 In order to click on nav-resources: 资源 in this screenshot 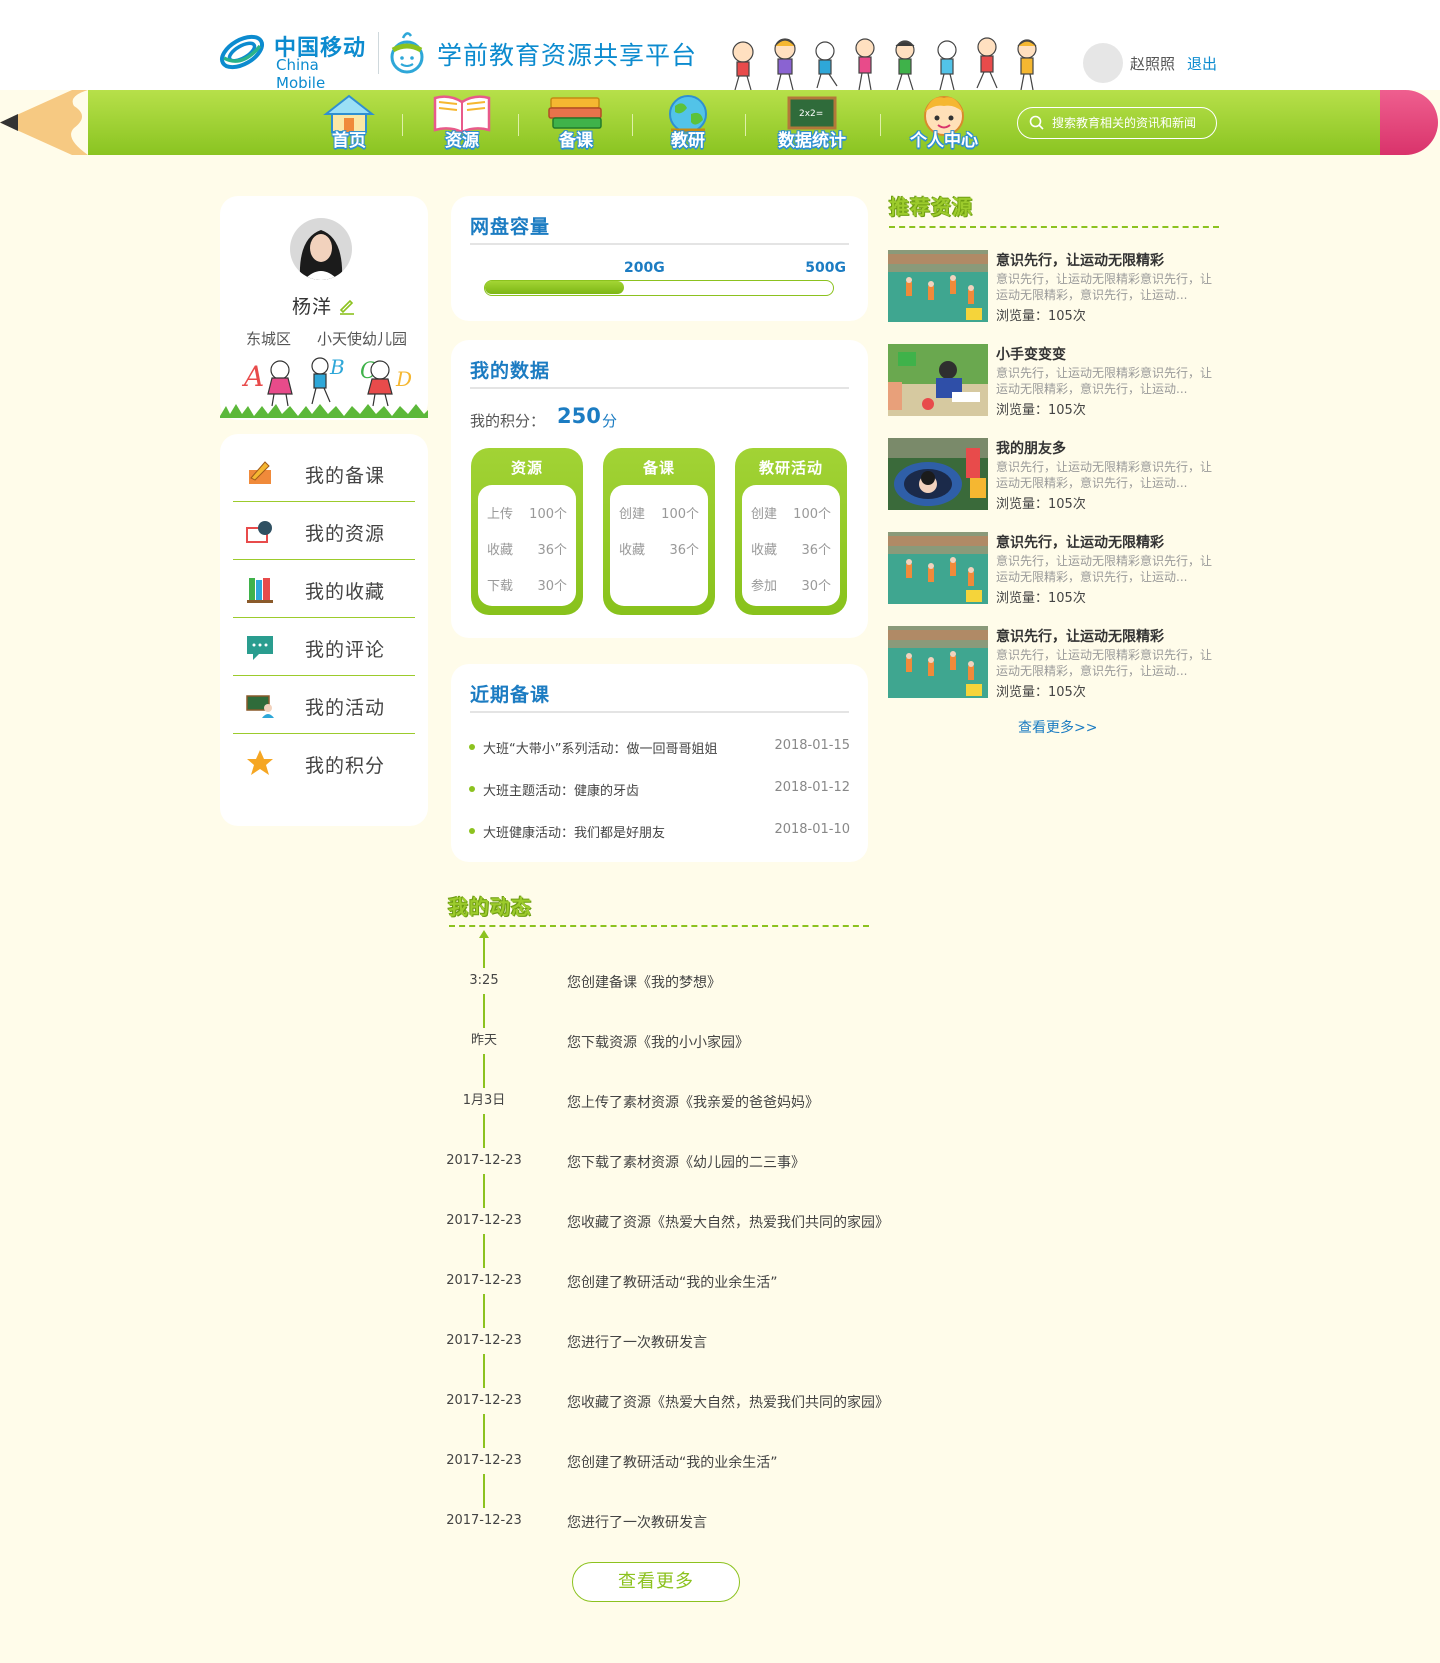, I will do `click(462, 123)`.